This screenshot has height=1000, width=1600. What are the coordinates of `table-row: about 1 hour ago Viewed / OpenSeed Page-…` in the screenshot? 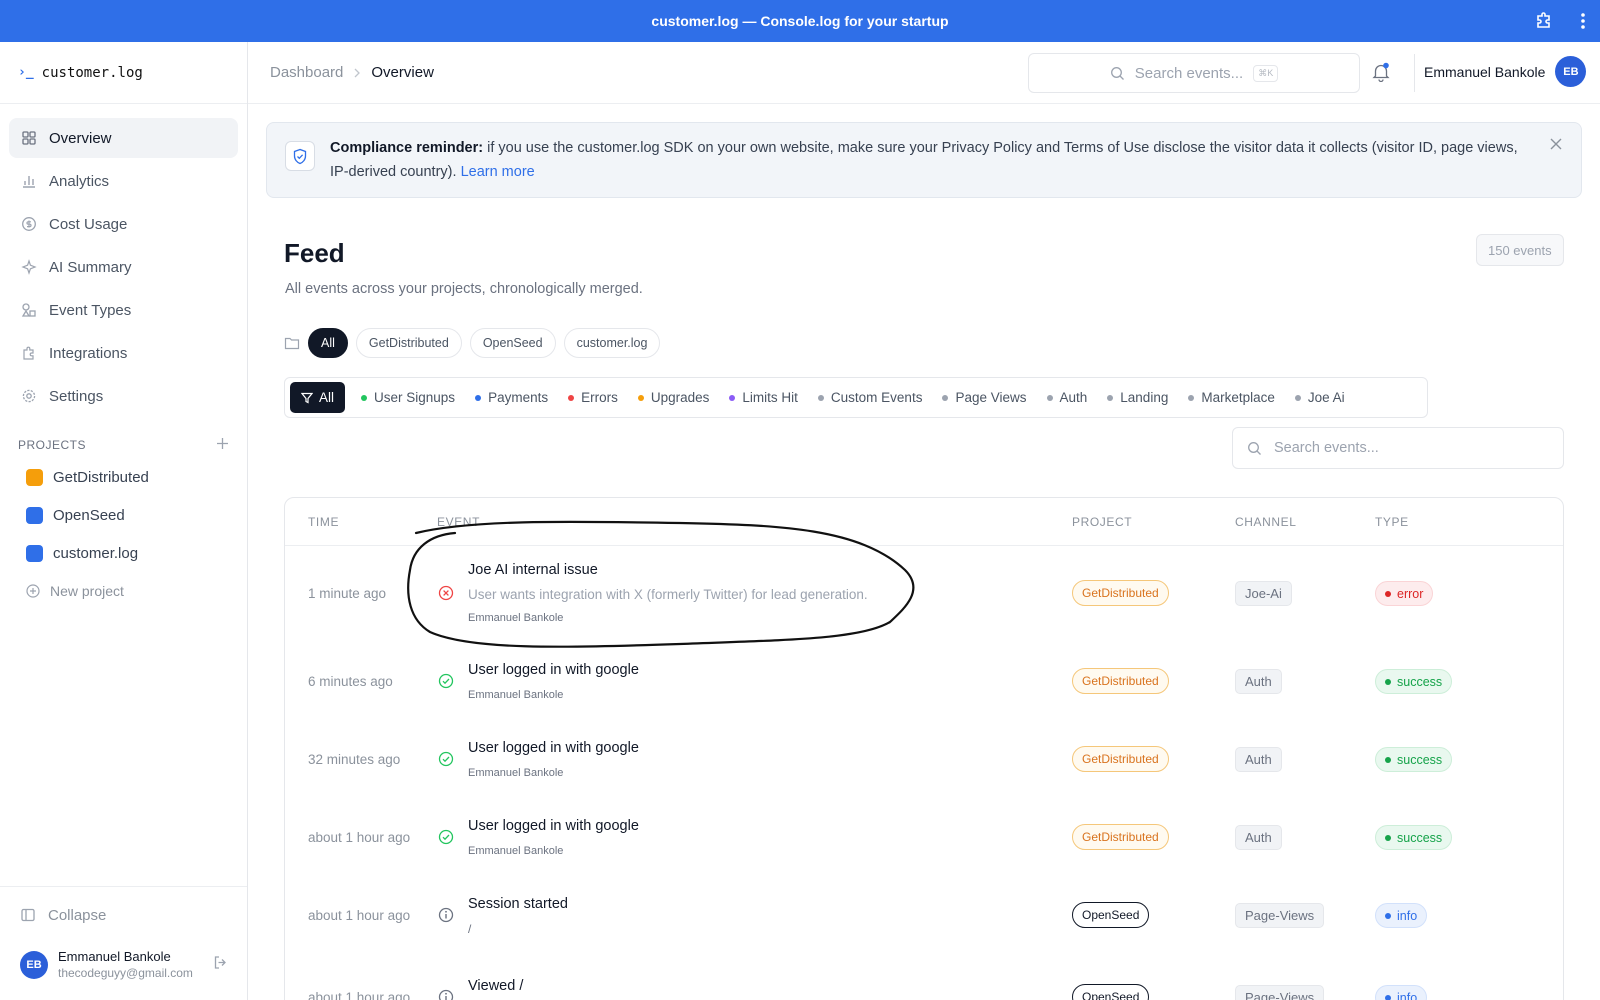 It's located at (924, 979).